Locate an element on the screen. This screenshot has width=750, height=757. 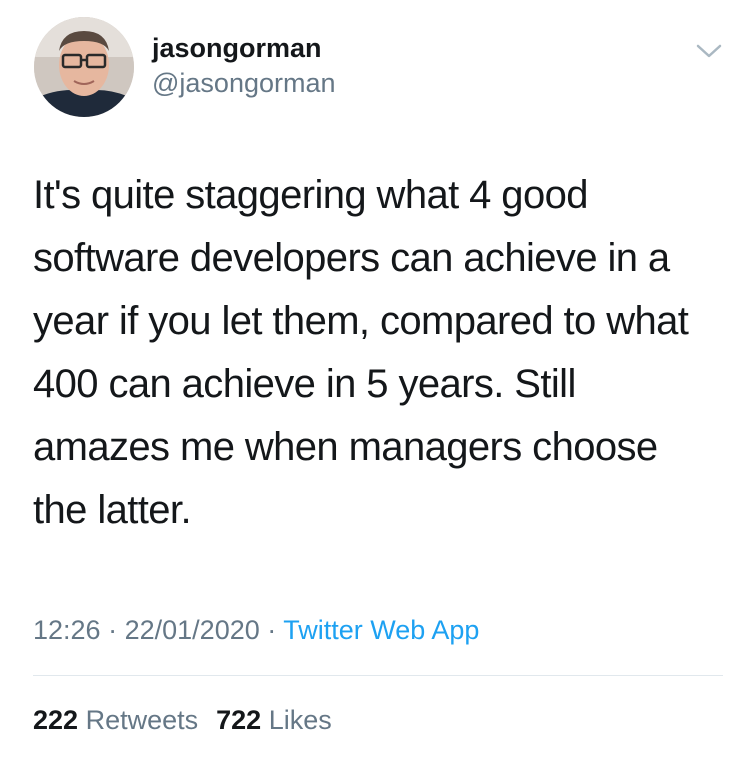
tweet-meta: 12:26 · 22/01/2020 · Twitter Web App is located at coordinates (256, 630).